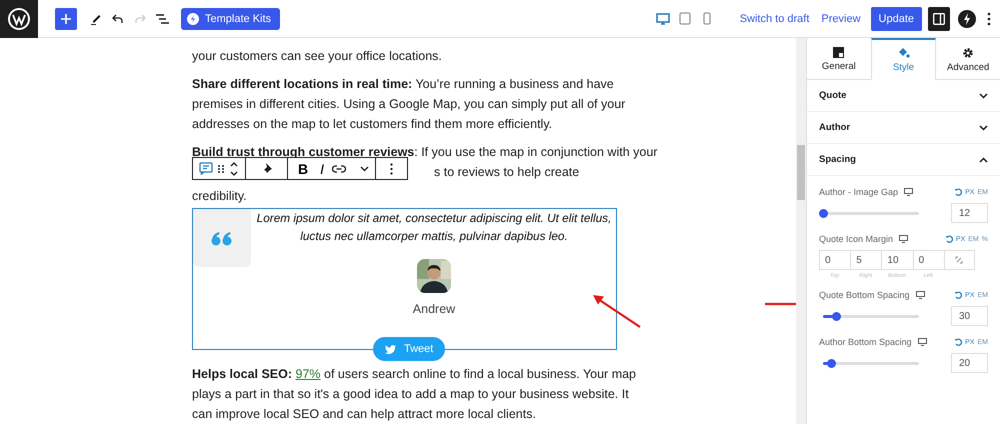 The height and width of the screenshot is (424, 1000). Describe the element at coordinates (841, 18) in the screenshot. I see `preview-link: Preview` at that location.